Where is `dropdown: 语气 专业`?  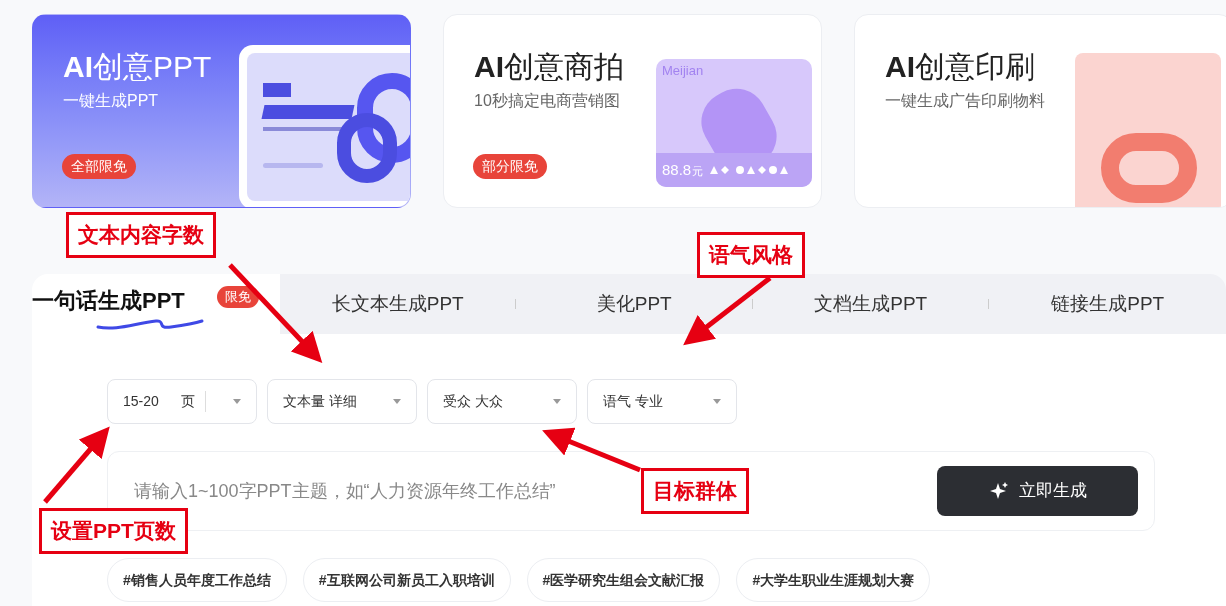 dropdown: 语气 专业 is located at coordinates (662, 401).